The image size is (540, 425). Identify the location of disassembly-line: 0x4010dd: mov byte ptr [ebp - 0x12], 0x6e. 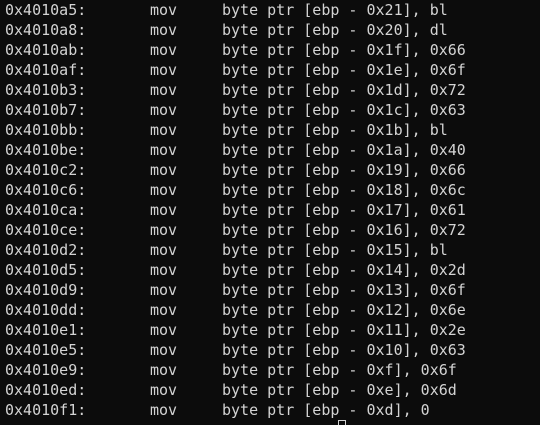
(272, 310).